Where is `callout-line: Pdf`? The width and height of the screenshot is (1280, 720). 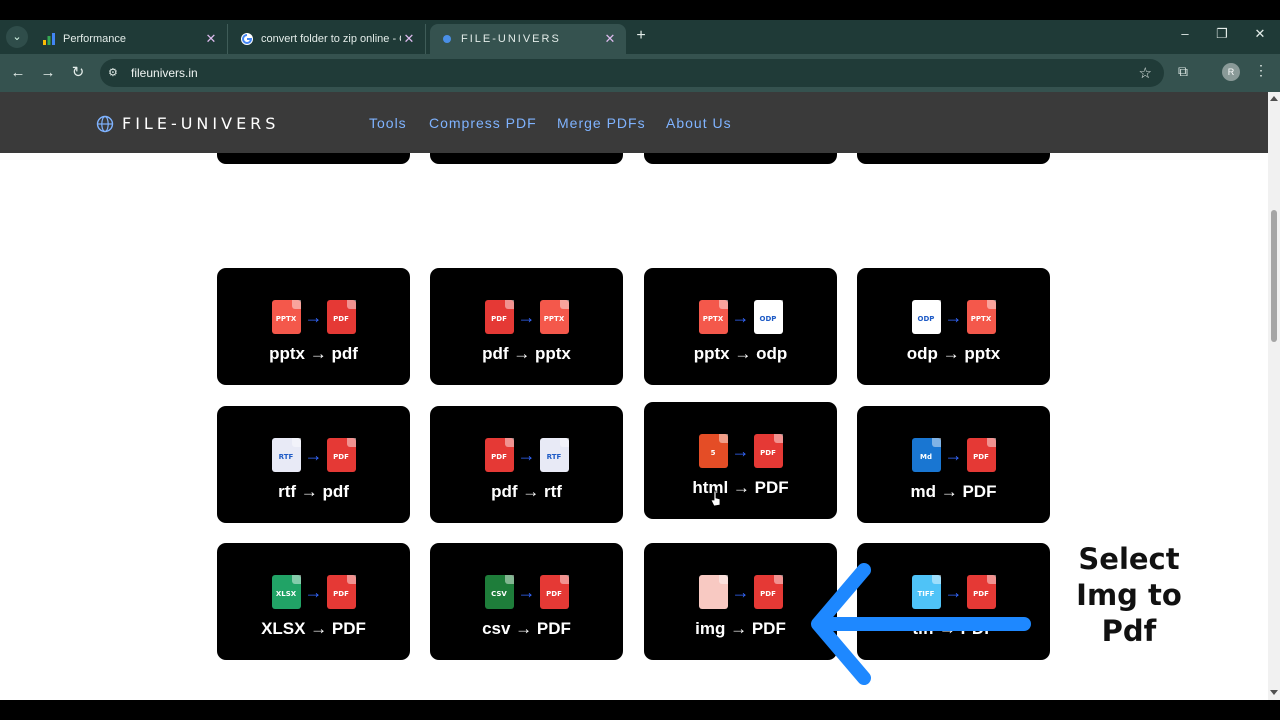
callout-line: Pdf is located at coordinates (1129, 631).